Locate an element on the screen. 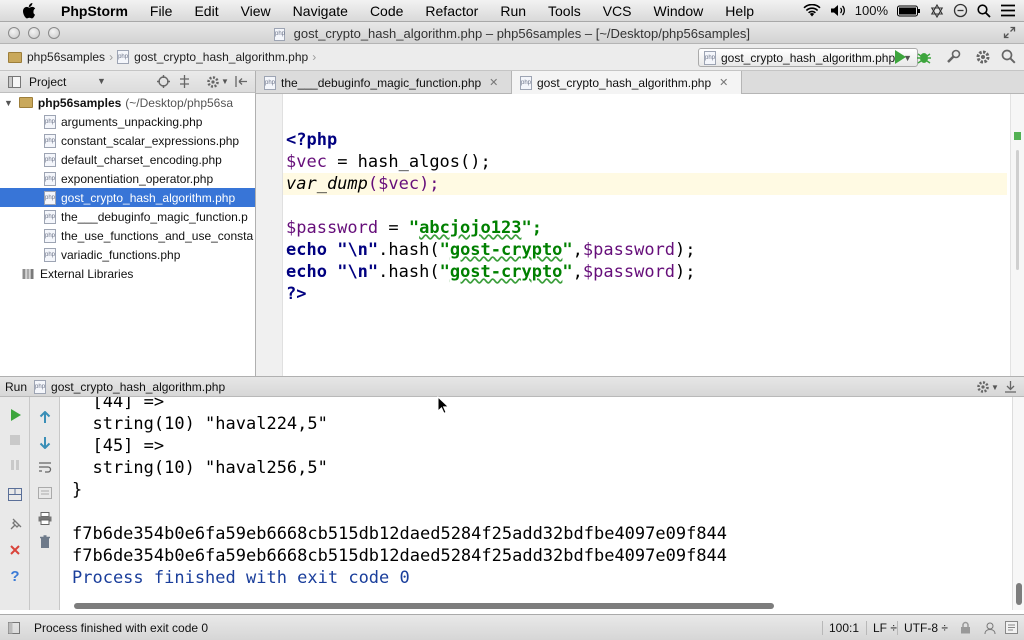 This screenshot has width=1024, height=640. pin-icon is located at coordinates (15, 525).